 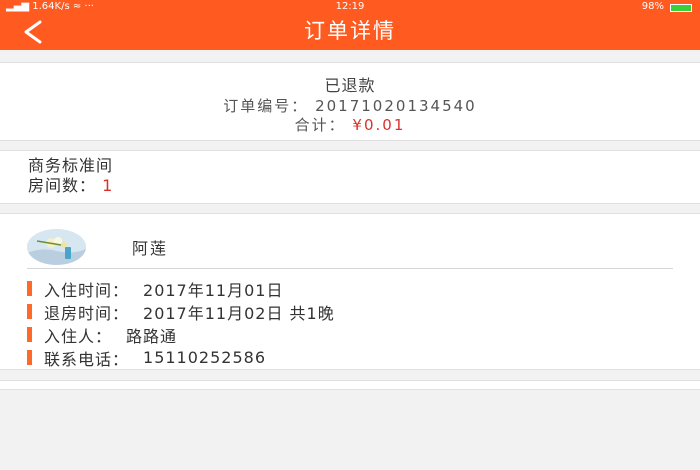 I want to click on room-count: 1, so click(x=108, y=185).